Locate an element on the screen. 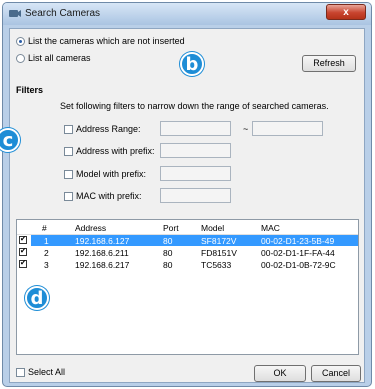  filter-mac-prefix: MAC with prefix: is located at coordinates (103, 196).